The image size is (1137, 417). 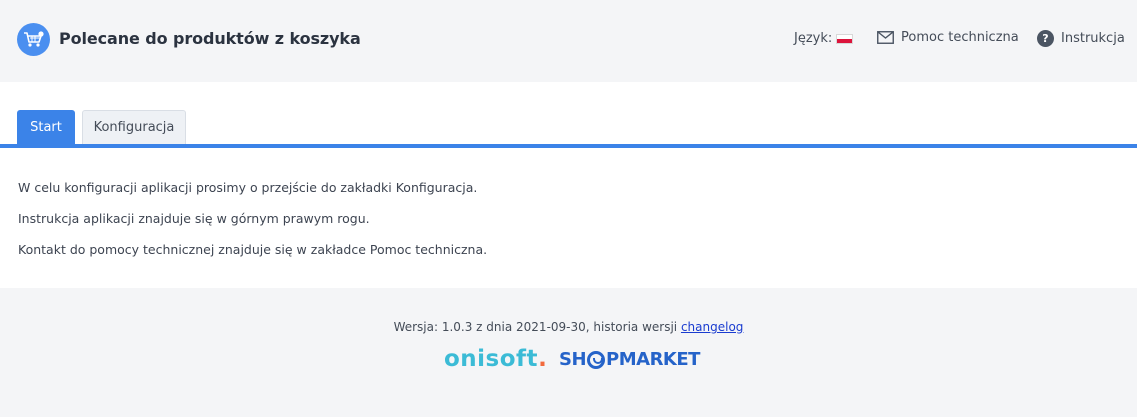 I want to click on tab-underline, so click(x=568, y=146).